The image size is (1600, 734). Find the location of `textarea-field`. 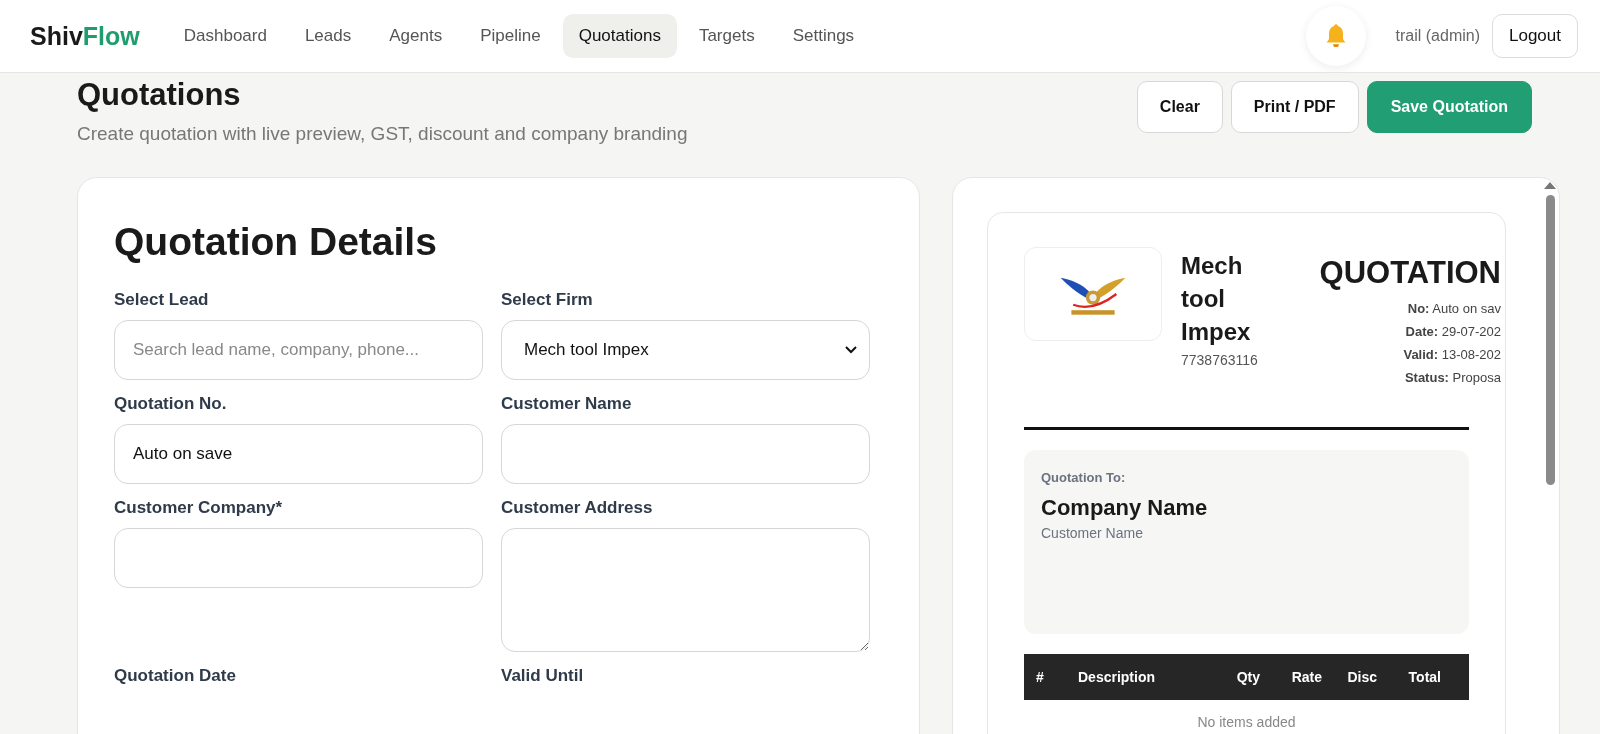

textarea-field is located at coordinates (685, 590).